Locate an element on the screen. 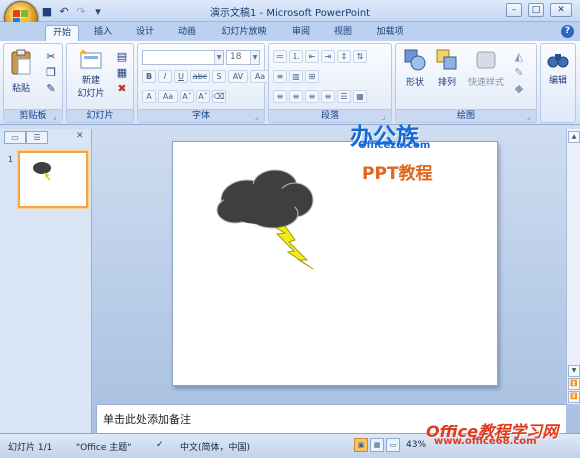 This screenshot has width=580, height=458. scroll-up-icon: ▲ is located at coordinates (574, 137).